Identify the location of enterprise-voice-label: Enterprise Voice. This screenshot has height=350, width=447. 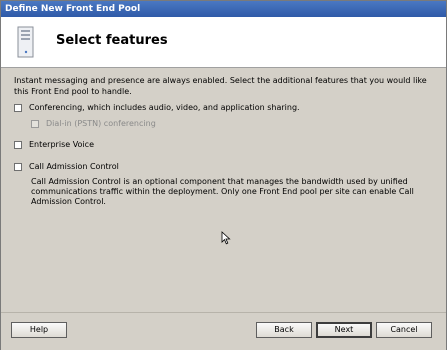
(61, 144).